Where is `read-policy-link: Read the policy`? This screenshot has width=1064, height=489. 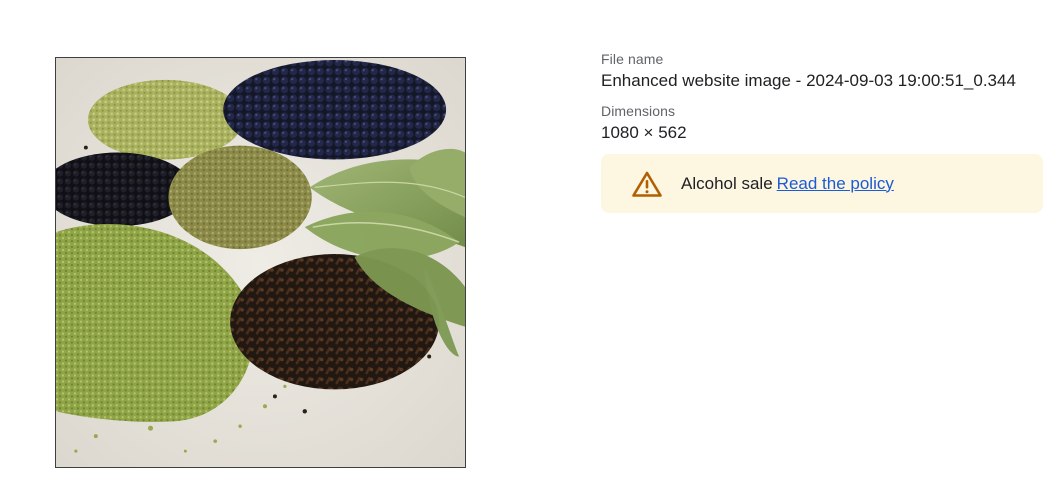
read-policy-link: Read the policy is located at coordinates (835, 183).